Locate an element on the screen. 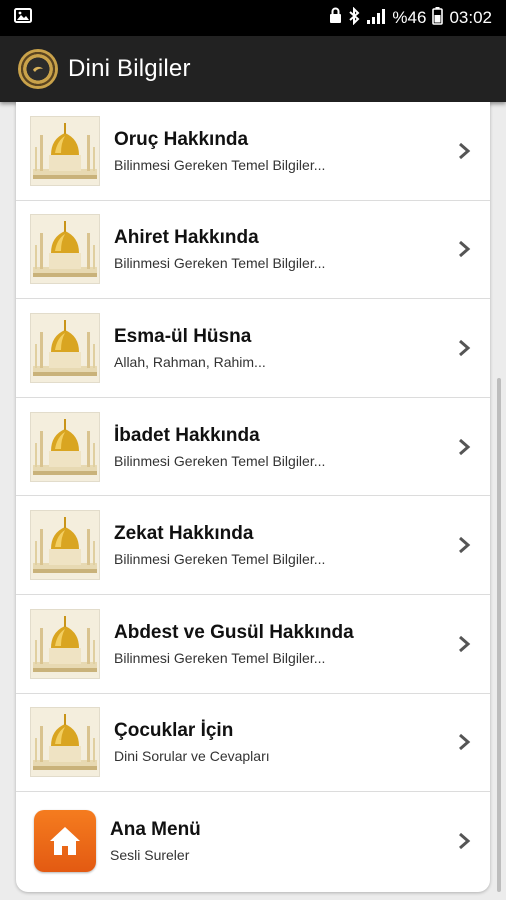  list-item-title: Ana Menü is located at coordinates (155, 830).